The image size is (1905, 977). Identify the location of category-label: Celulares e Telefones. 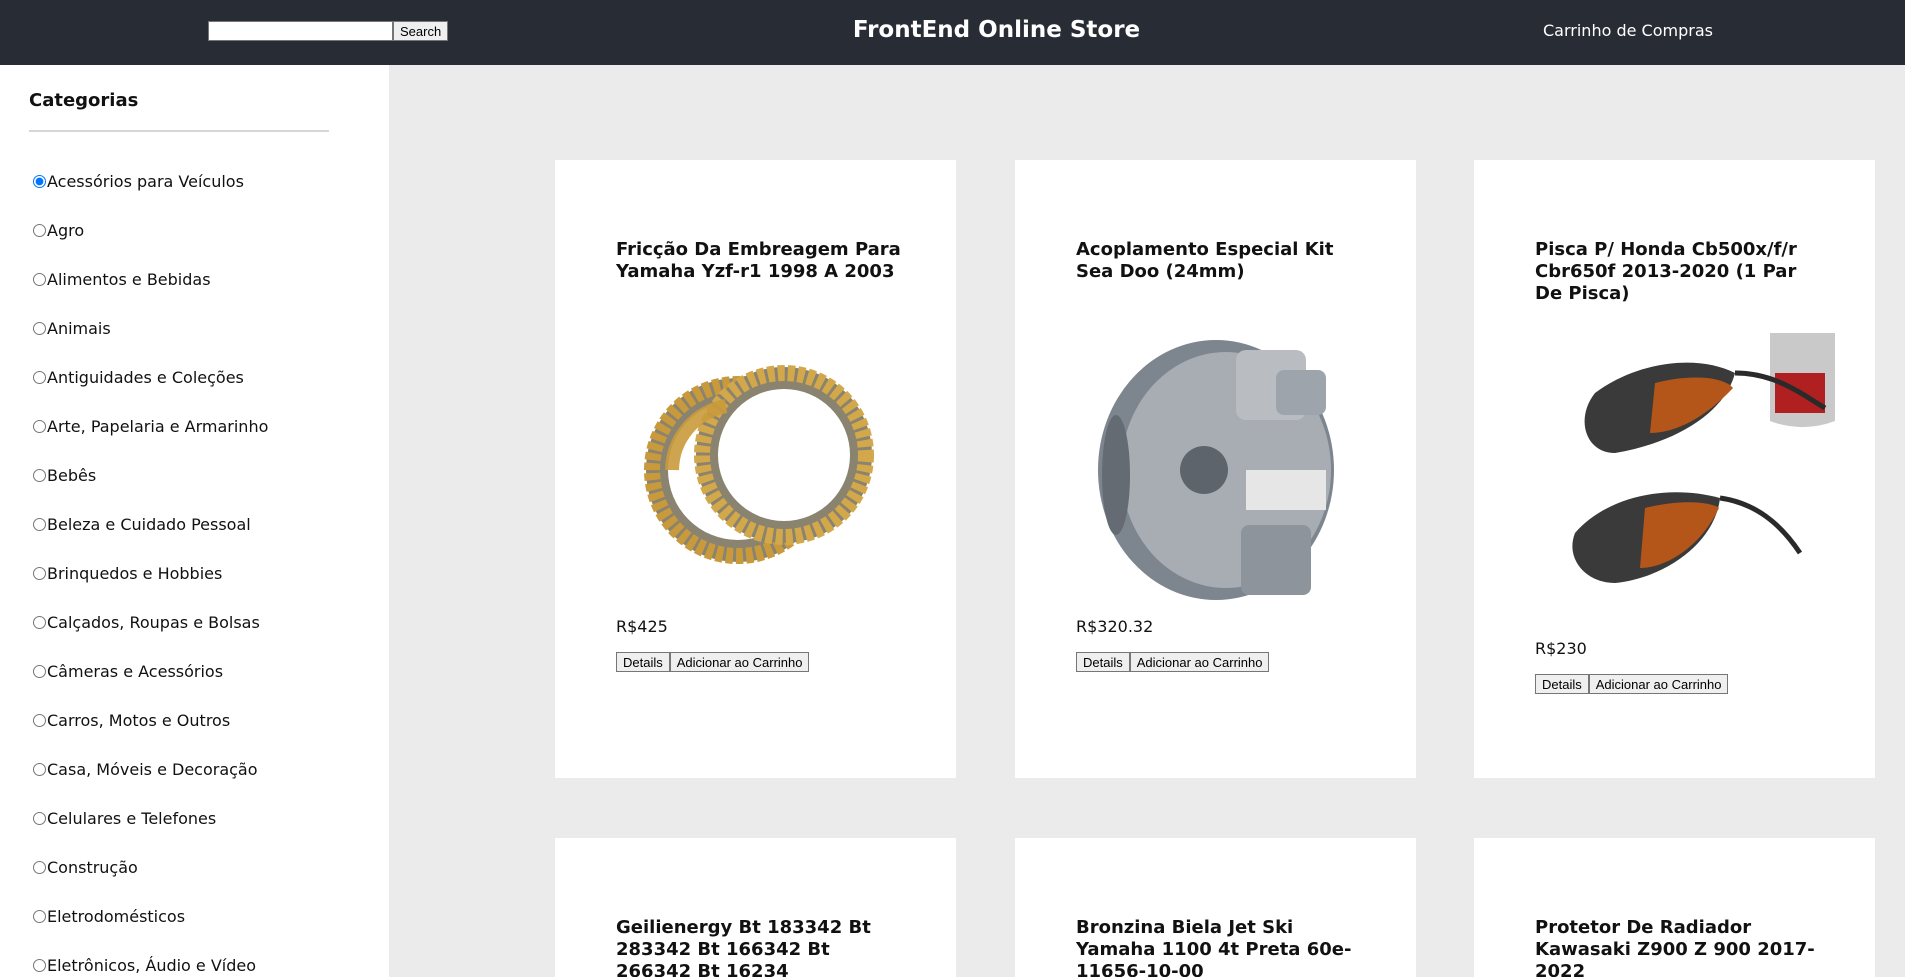
(132, 818).